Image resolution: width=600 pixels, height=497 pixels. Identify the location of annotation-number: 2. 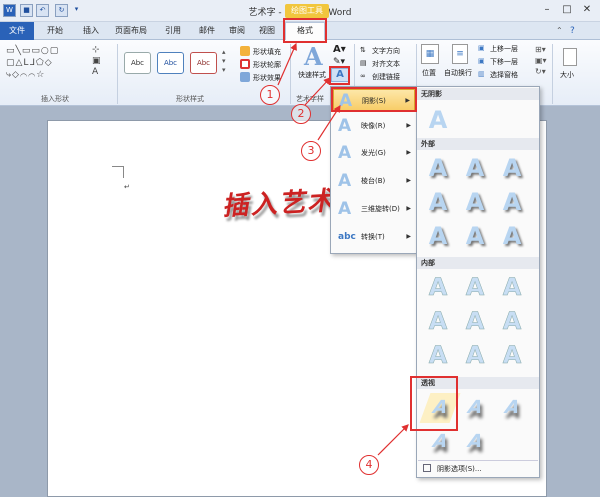
(301, 114).